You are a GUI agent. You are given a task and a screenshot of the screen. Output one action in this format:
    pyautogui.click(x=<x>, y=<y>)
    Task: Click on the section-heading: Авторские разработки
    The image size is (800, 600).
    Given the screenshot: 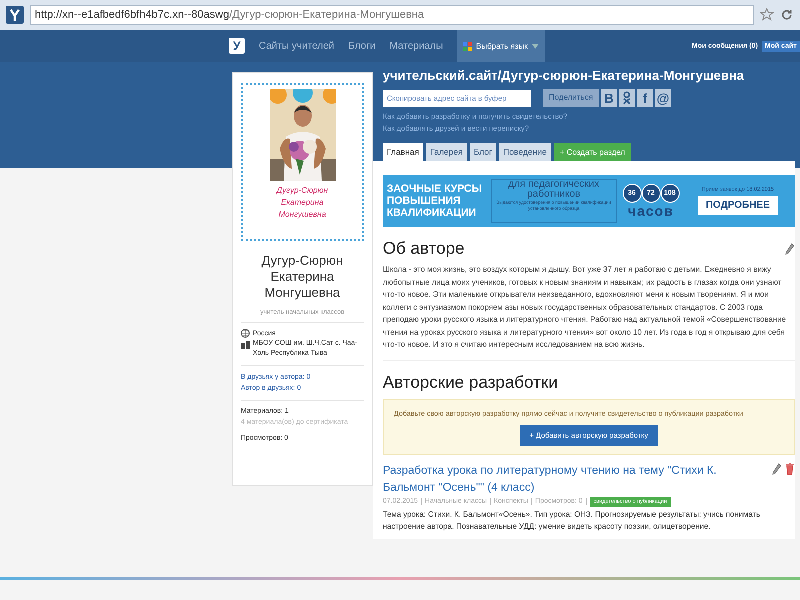 What is the action you would take?
    pyautogui.click(x=470, y=382)
    